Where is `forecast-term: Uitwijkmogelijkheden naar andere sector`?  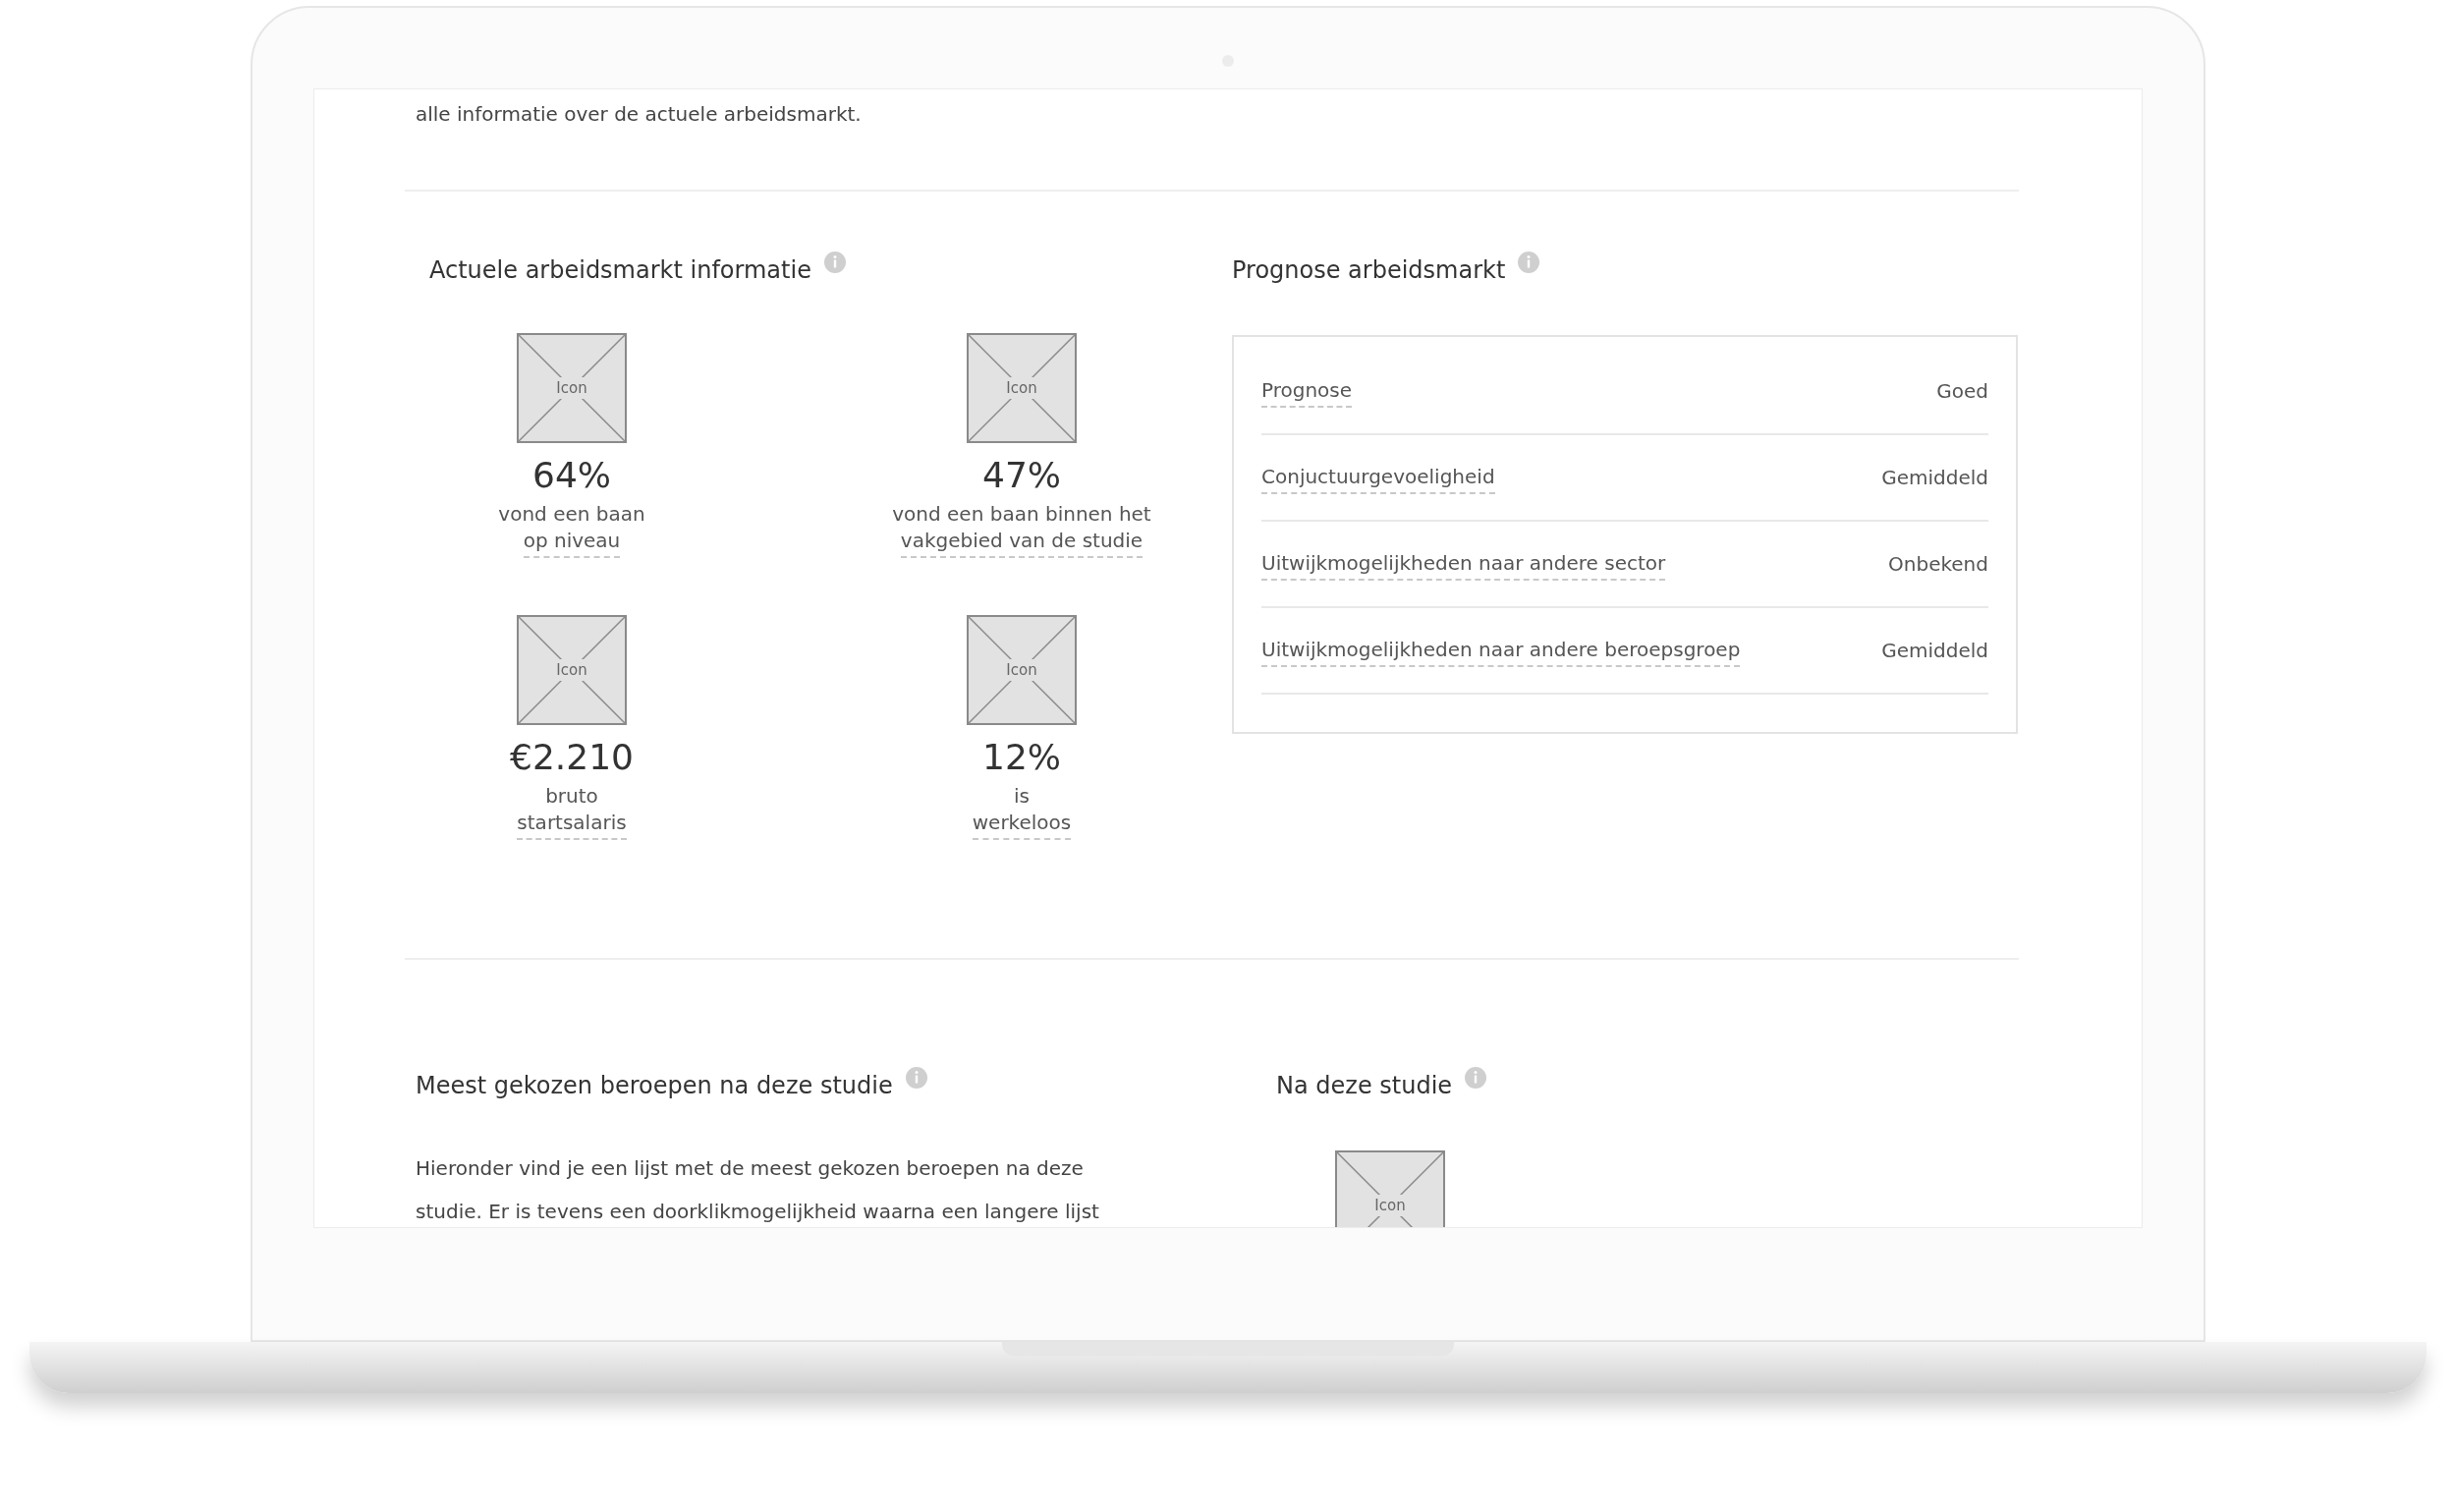
forecast-term: Uitwijkmogelijkheden naar andere sector is located at coordinates (1464, 564).